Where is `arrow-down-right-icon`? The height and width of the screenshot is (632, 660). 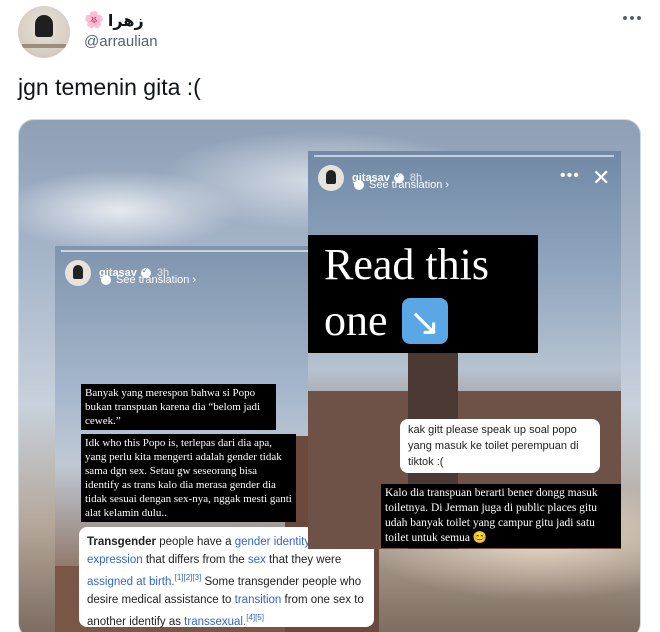 arrow-down-right-icon is located at coordinates (424, 322).